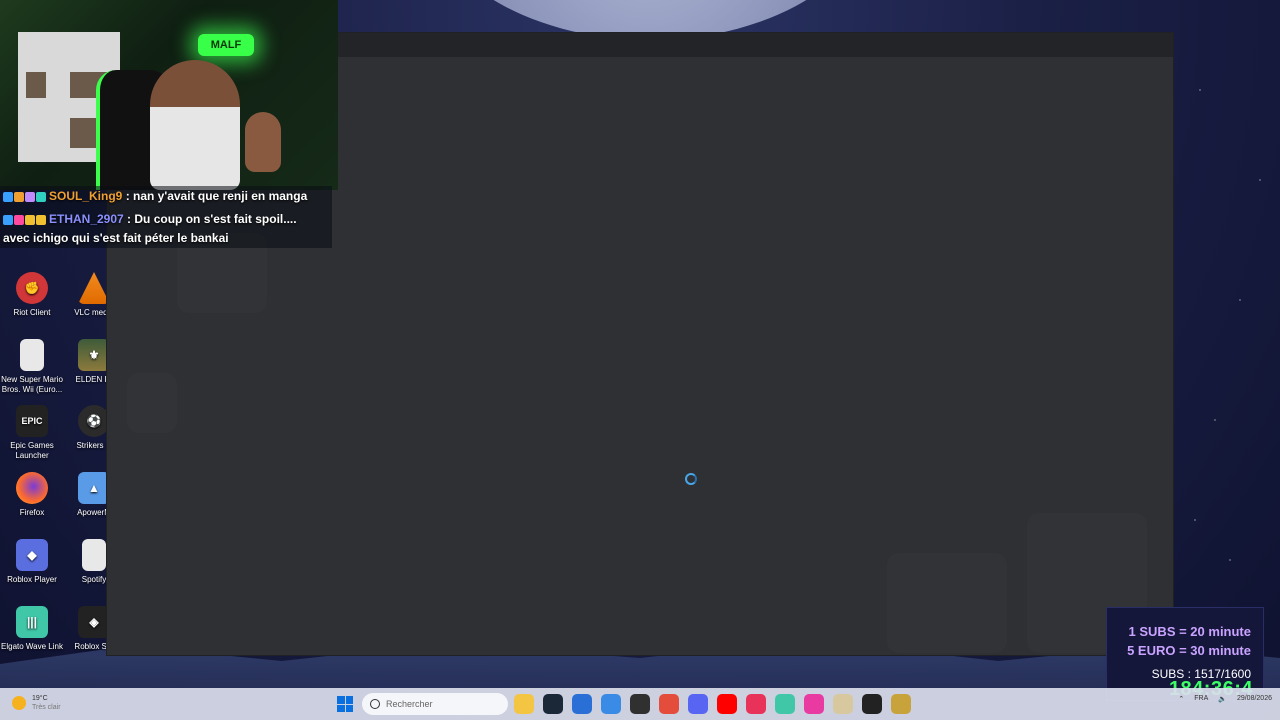  I want to click on search-box: Rechercher, so click(435, 704).